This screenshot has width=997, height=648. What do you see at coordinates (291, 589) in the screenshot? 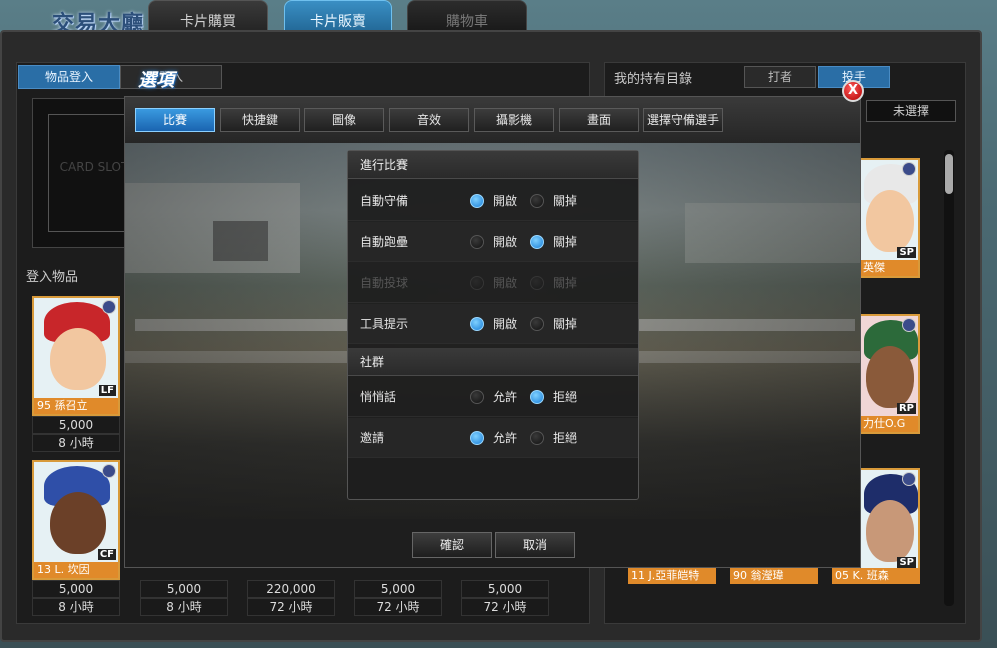
I see `price: 220,000` at bounding box center [291, 589].